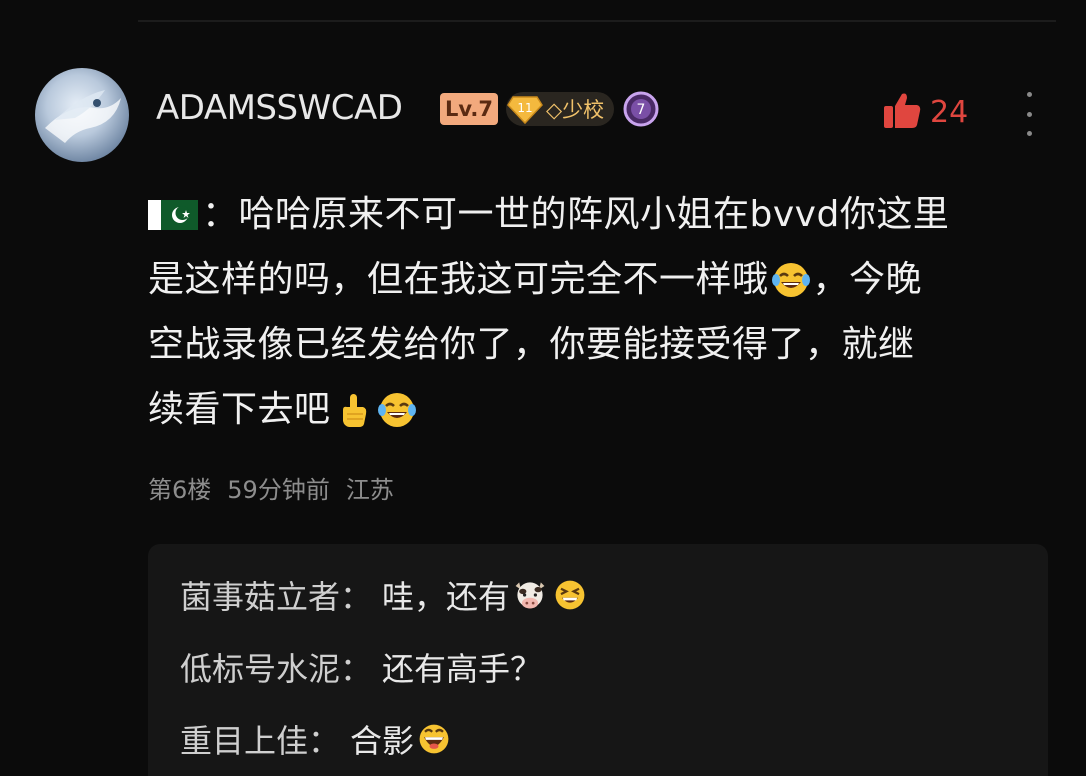 The height and width of the screenshot is (776, 1086). Describe the element at coordinates (382, 741) in the screenshot. I see `reply-text: 合影` at that location.